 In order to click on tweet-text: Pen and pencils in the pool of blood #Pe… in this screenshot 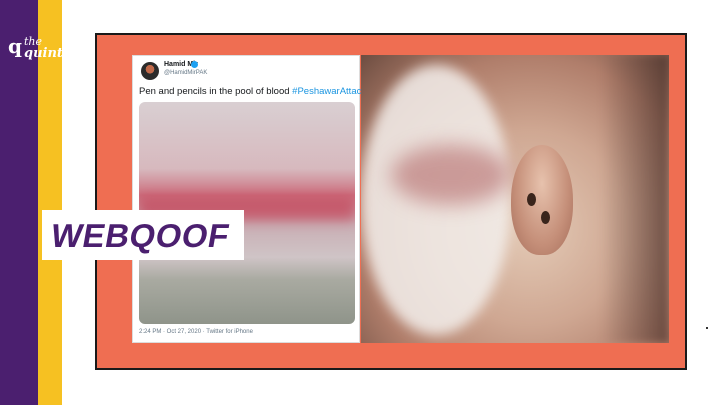, I will do `click(252, 91)`.